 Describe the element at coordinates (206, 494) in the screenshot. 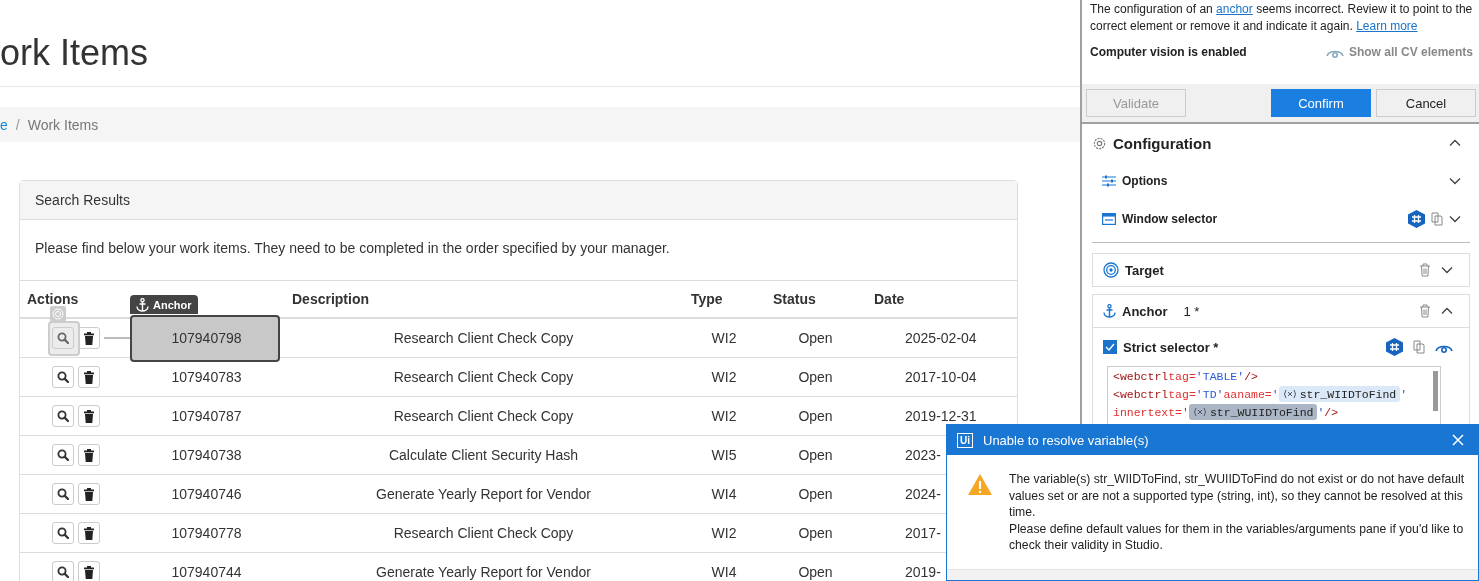

I see `table-cell: 107940746` at that location.